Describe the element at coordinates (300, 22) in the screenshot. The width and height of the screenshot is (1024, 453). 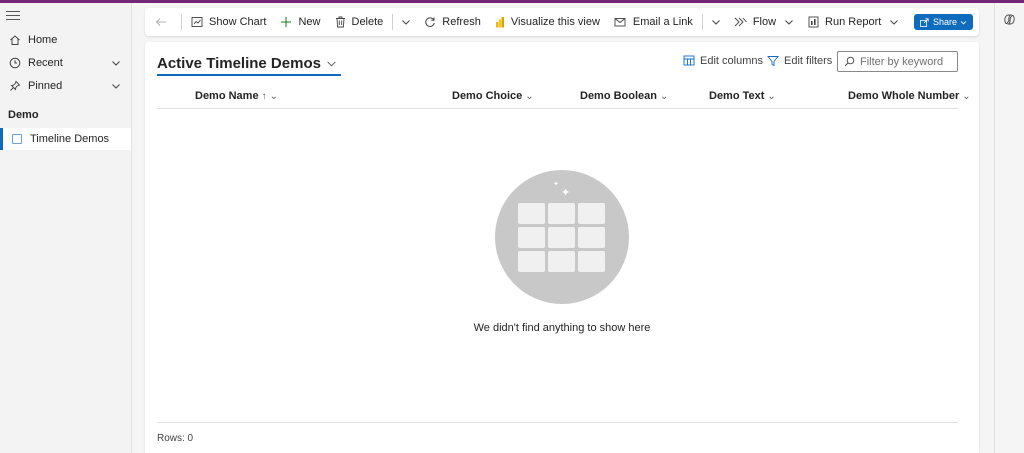
I see `new-button: New` at that location.